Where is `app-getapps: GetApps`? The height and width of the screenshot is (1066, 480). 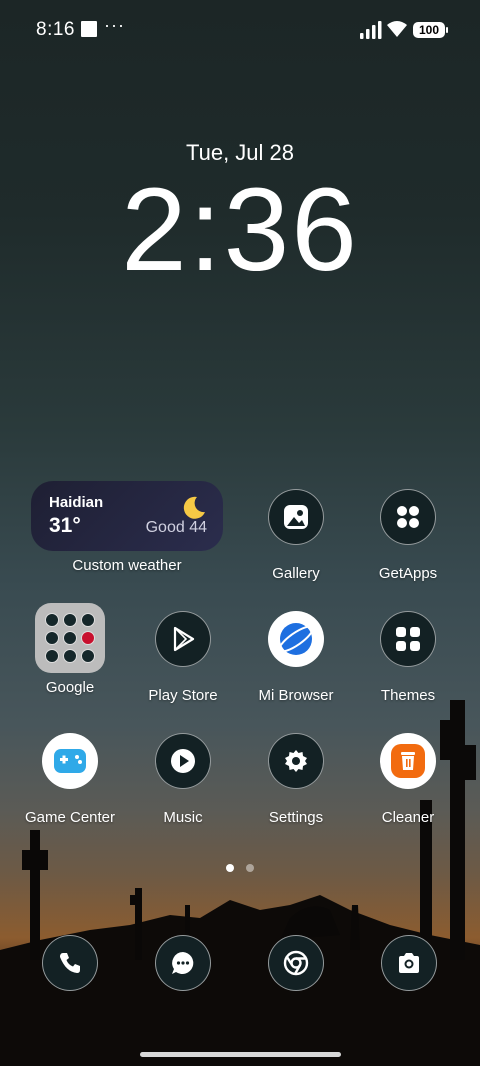
app-getapps: GetApps is located at coordinates (408, 539).